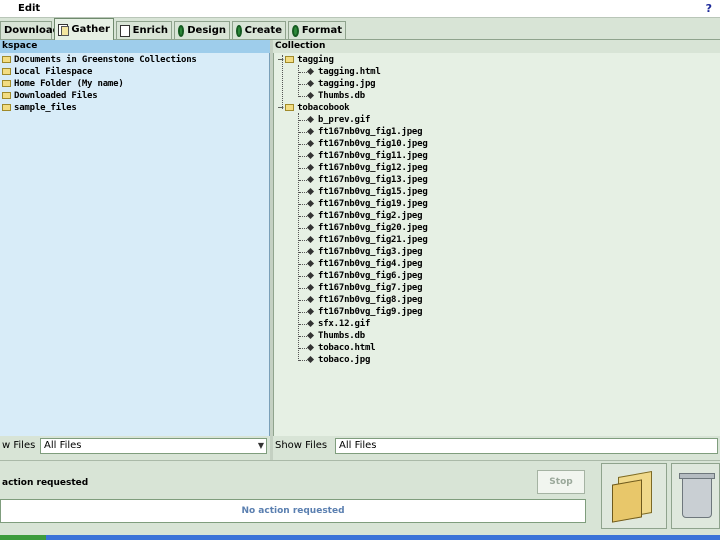 Image resolution: width=720 pixels, height=540 pixels. Describe the element at coordinates (206, 30) in the screenshot. I see `tab-design-label: Design` at that location.